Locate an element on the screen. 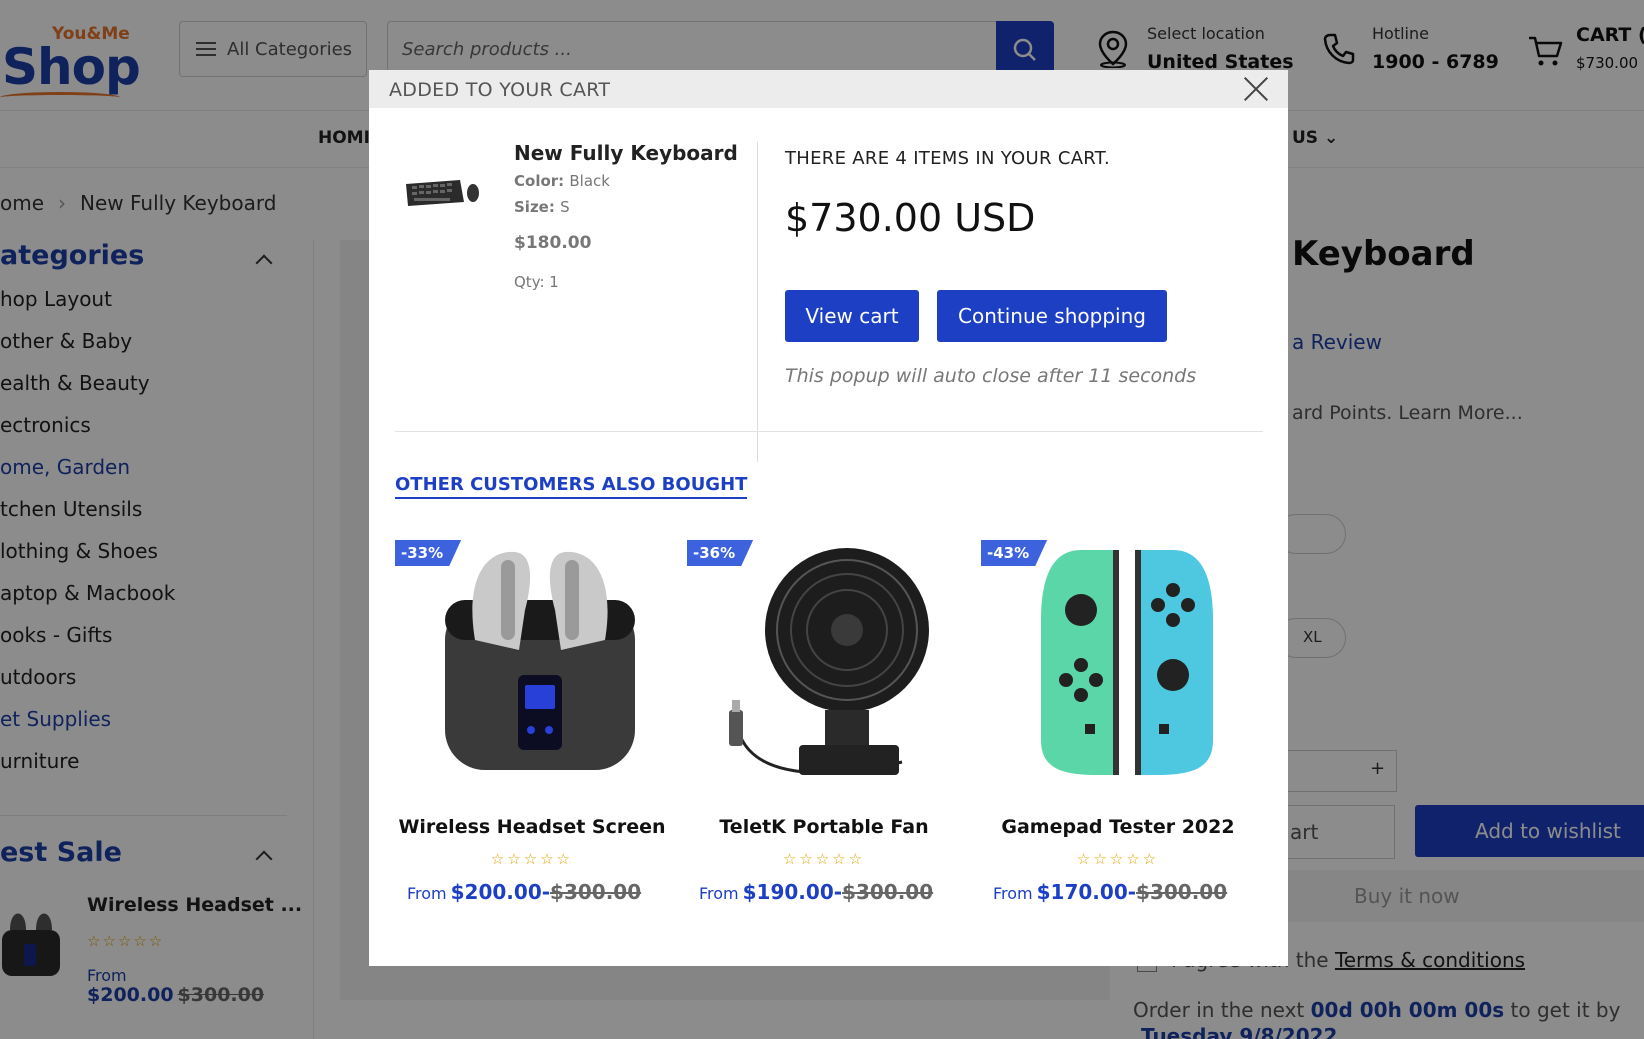 This screenshot has width=1644, height=1039. recommended-product-price: From $190.00-$300.00 is located at coordinates (816, 892).